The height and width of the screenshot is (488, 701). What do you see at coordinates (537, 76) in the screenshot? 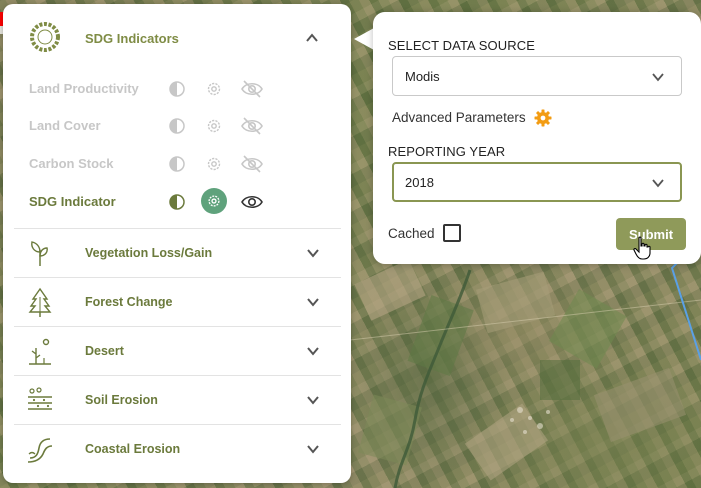
I see `data-source-select: Modis` at bounding box center [537, 76].